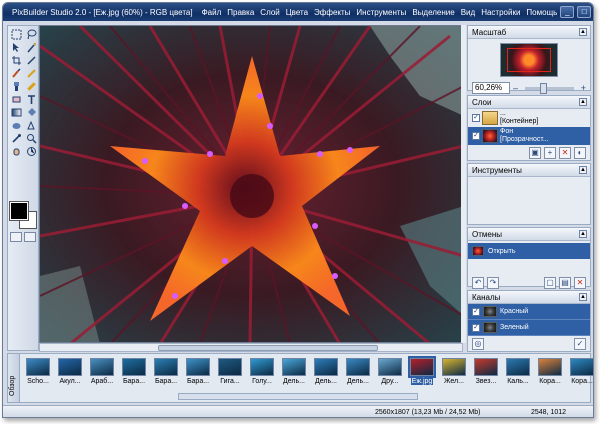  What do you see at coordinates (515, 88) in the screenshot?
I see `zoom-out-icon: –` at bounding box center [515, 88].